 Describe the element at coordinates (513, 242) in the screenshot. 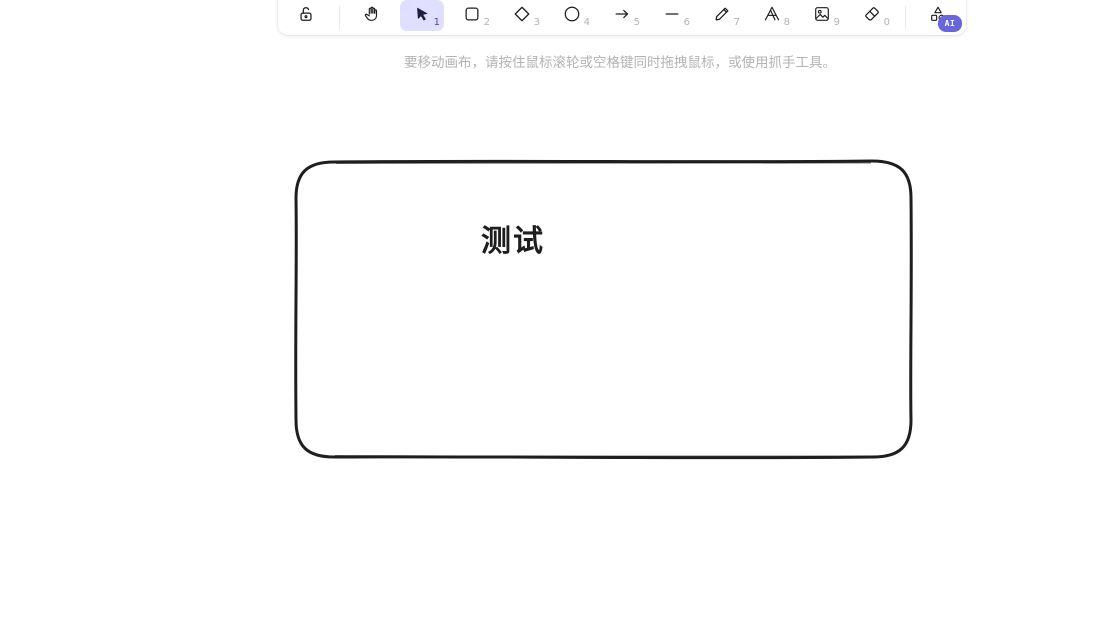

I see `shape-label: 测试` at that location.